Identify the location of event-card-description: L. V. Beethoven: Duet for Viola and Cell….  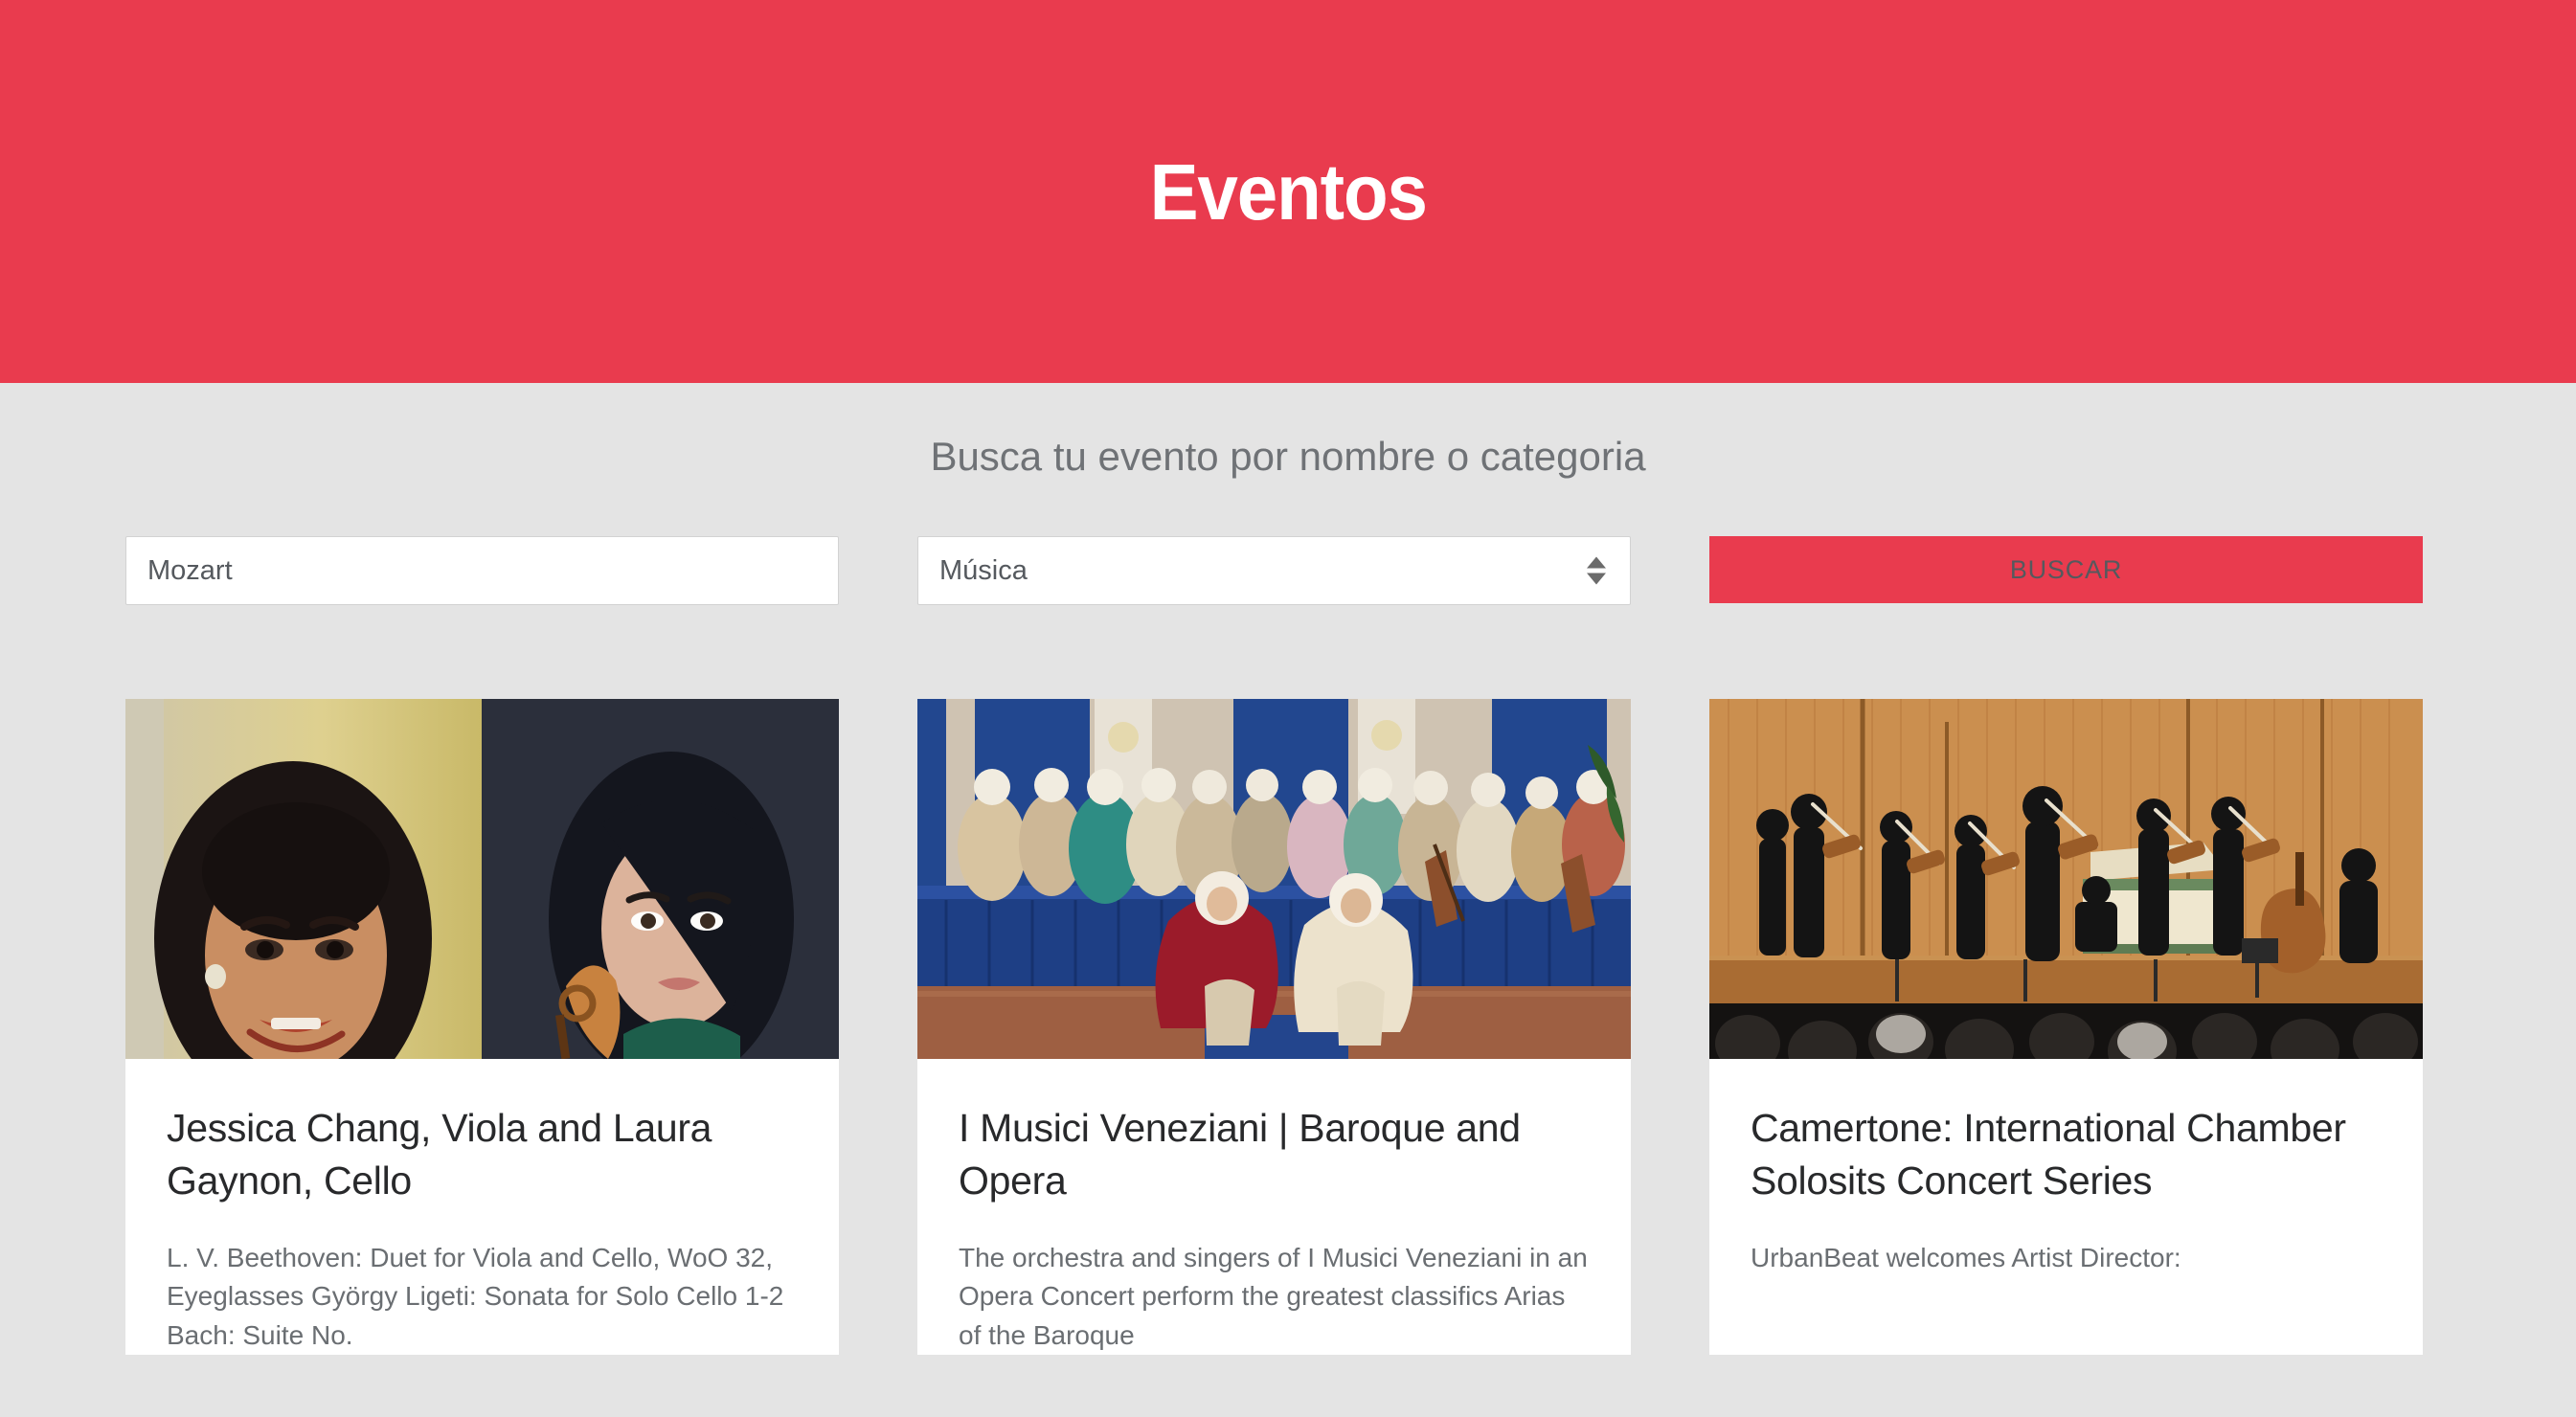
(475, 1296).